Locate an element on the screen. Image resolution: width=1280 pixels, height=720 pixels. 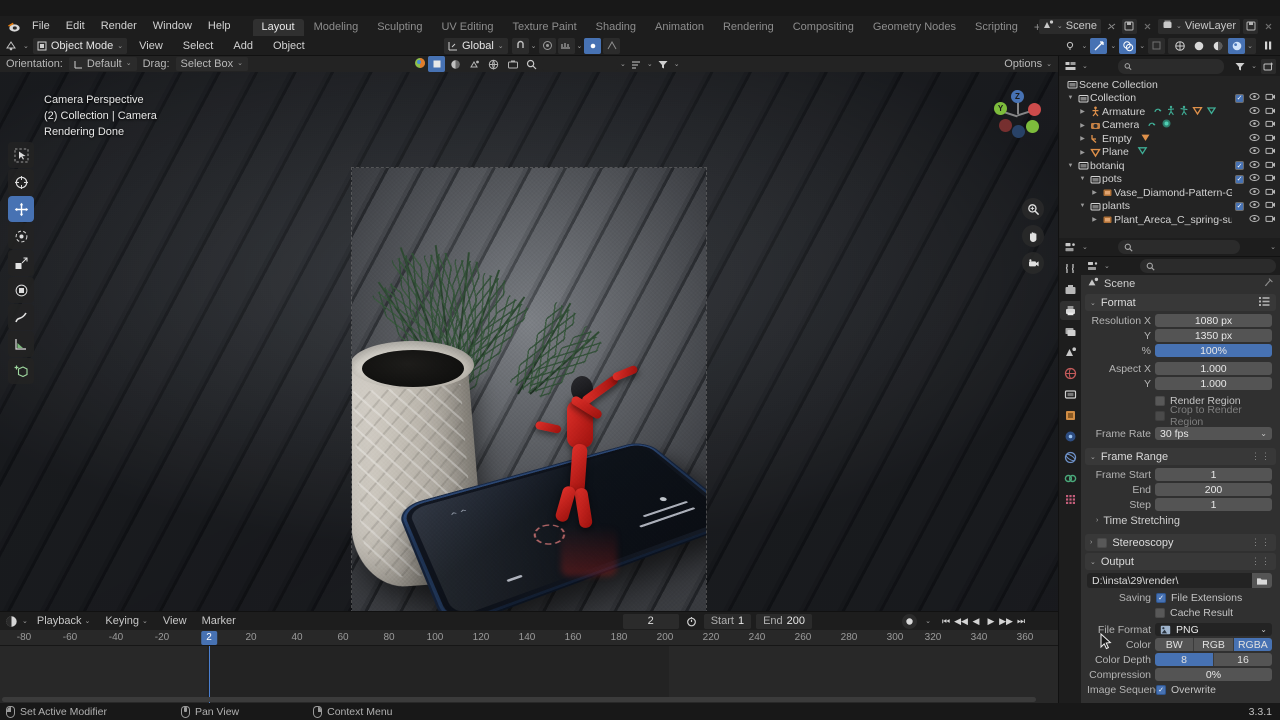
pan-hand-icon is located at coordinates (1033, 236).